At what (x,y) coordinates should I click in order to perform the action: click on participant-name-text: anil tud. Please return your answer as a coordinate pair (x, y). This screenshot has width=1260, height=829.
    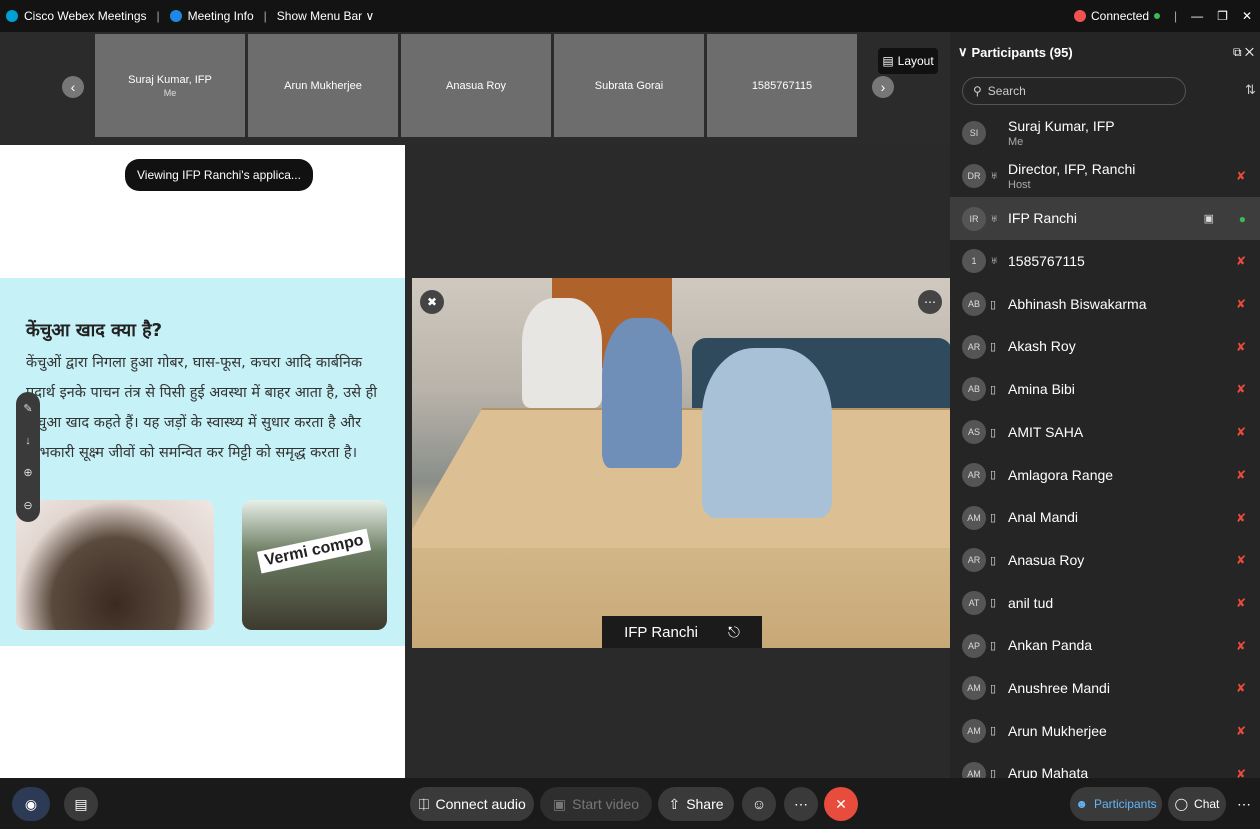
    Looking at the image, I should click on (1031, 602).